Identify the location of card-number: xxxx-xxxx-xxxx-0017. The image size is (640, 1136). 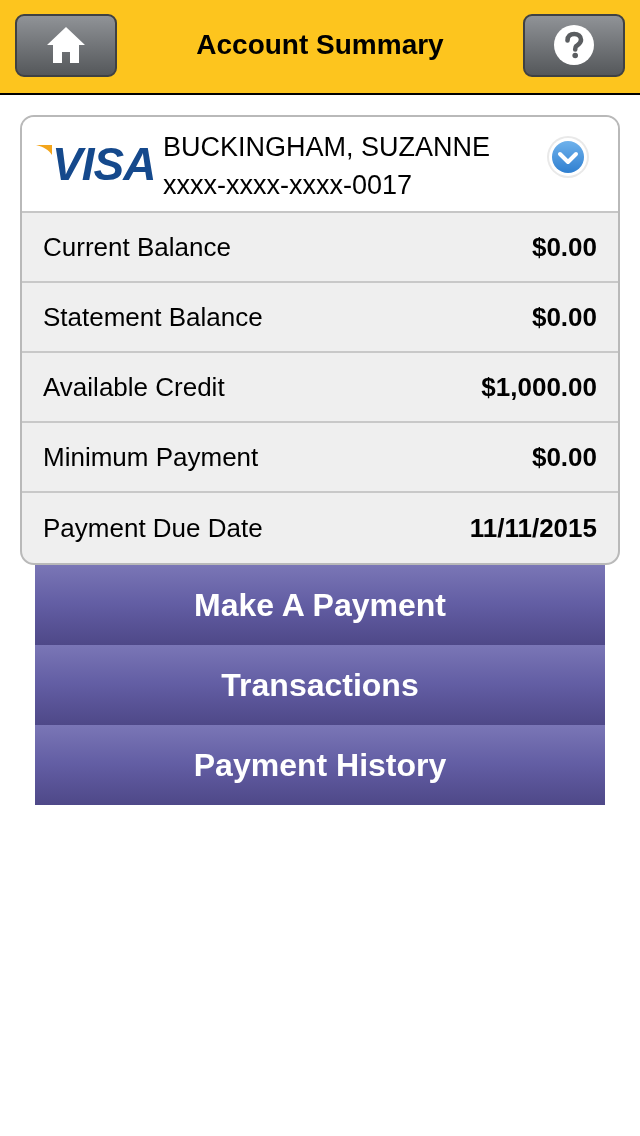
(288, 185).